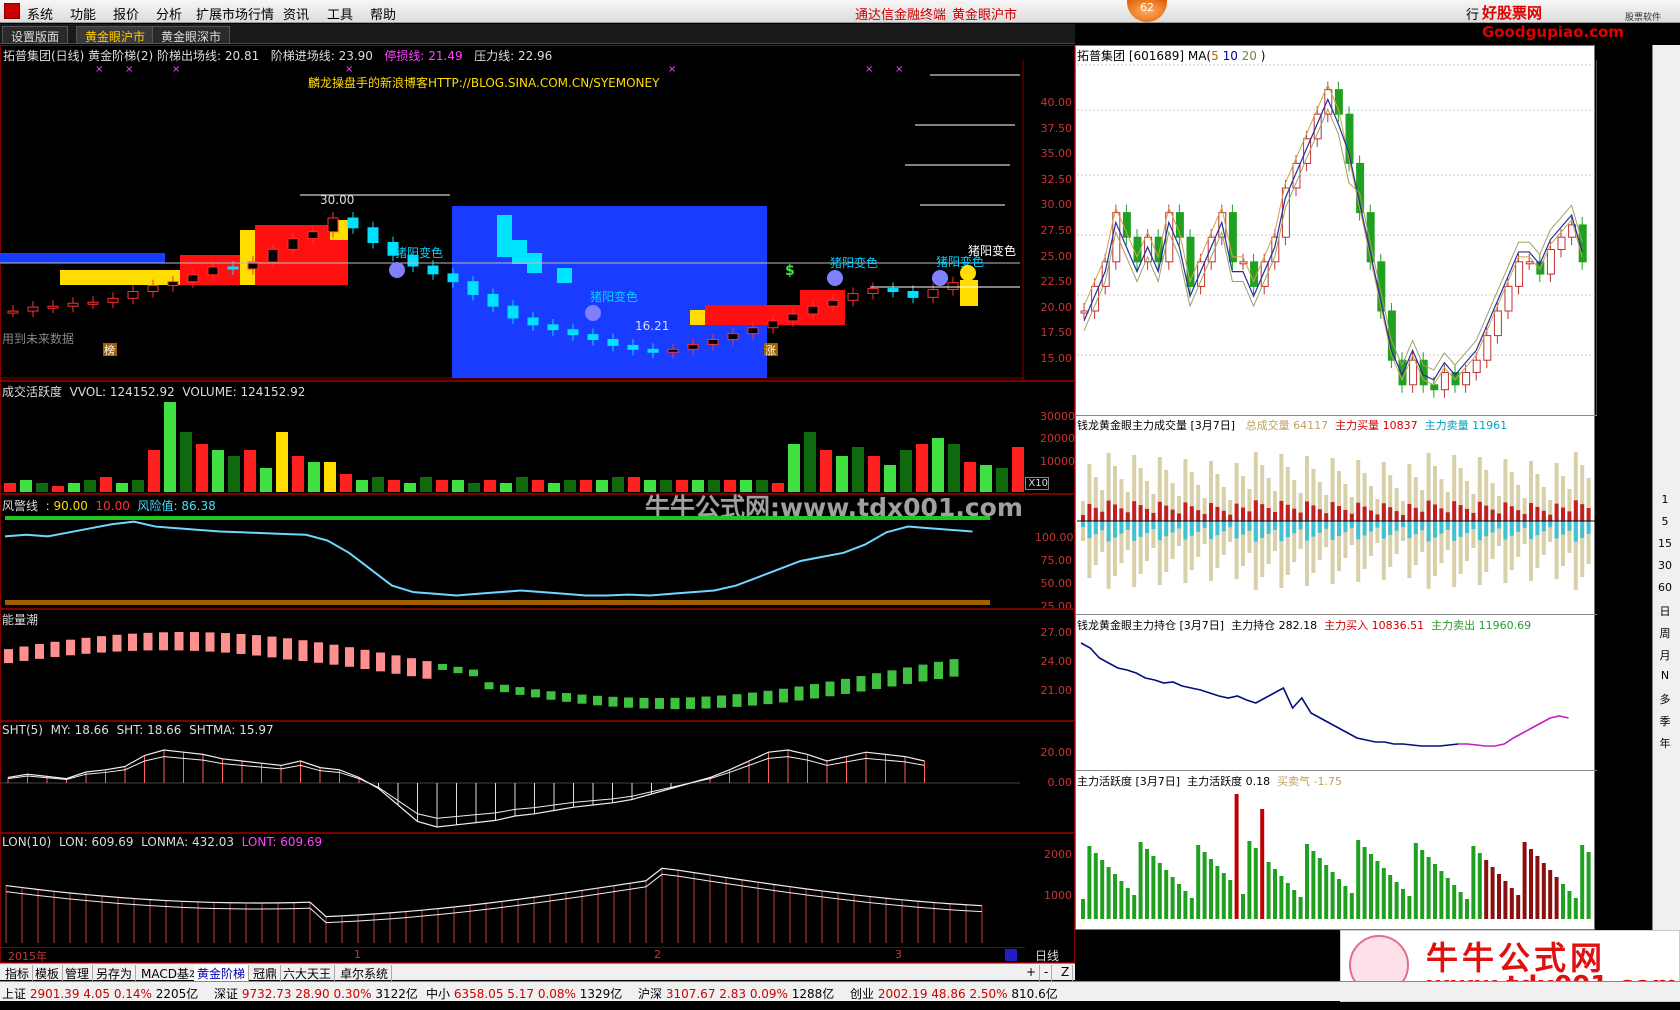 Image resolution: width=1680 pixels, height=1010 pixels. Describe the element at coordinates (126, 13) in the screenshot. I see `menu-quote: 报价` at that location.